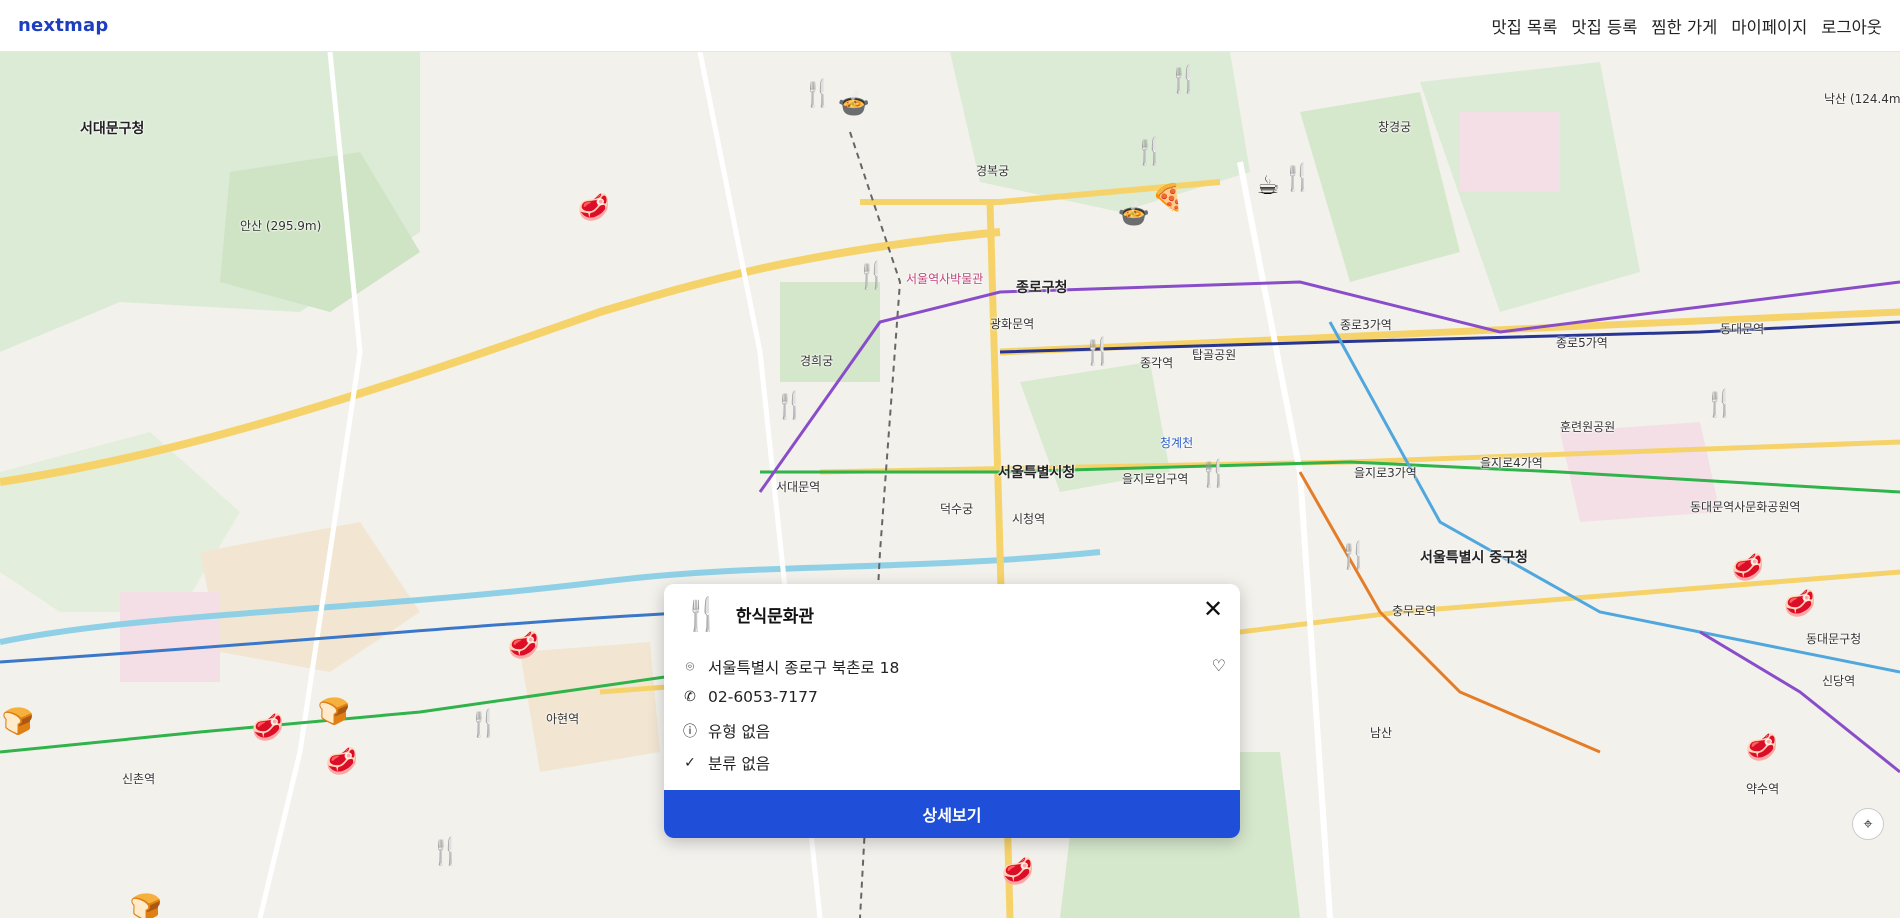 Image resolution: width=1900 pixels, height=918 pixels. I want to click on map-label-jongno5-station: 종로5가역, so click(1582, 343).